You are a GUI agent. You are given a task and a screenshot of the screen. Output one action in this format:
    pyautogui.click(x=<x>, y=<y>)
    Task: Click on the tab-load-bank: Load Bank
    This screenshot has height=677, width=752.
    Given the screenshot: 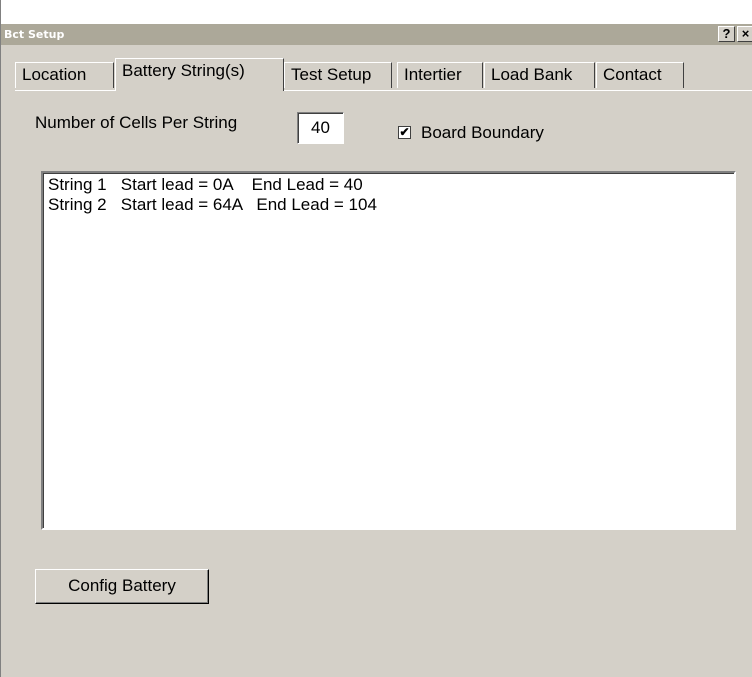 What is the action you would take?
    pyautogui.click(x=539, y=75)
    